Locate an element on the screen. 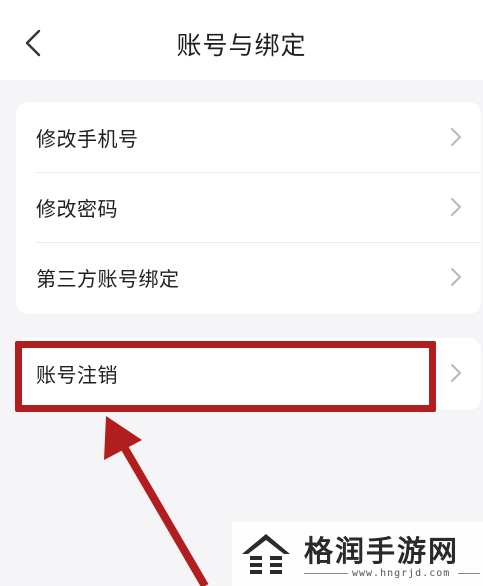  menu-item-label: 账号注销 is located at coordinates (77, 374).